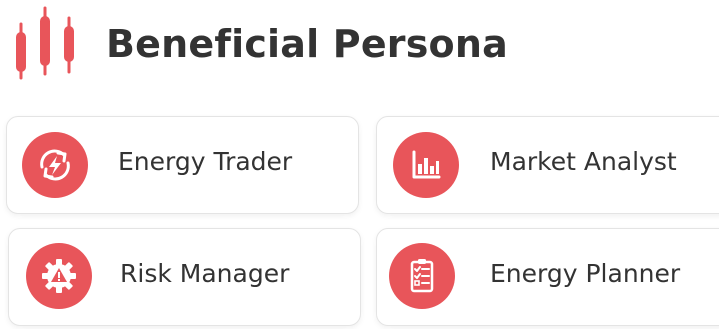  I want to click on bar-chart-icon, so click(426, 165).